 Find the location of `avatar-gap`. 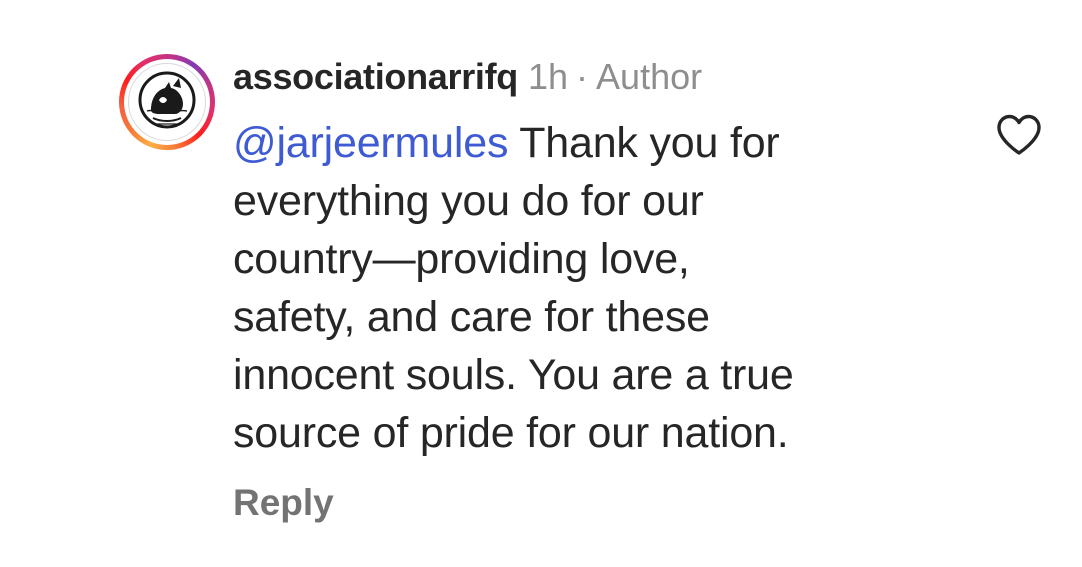

avatar-gap is located at coordinates (167, 102).